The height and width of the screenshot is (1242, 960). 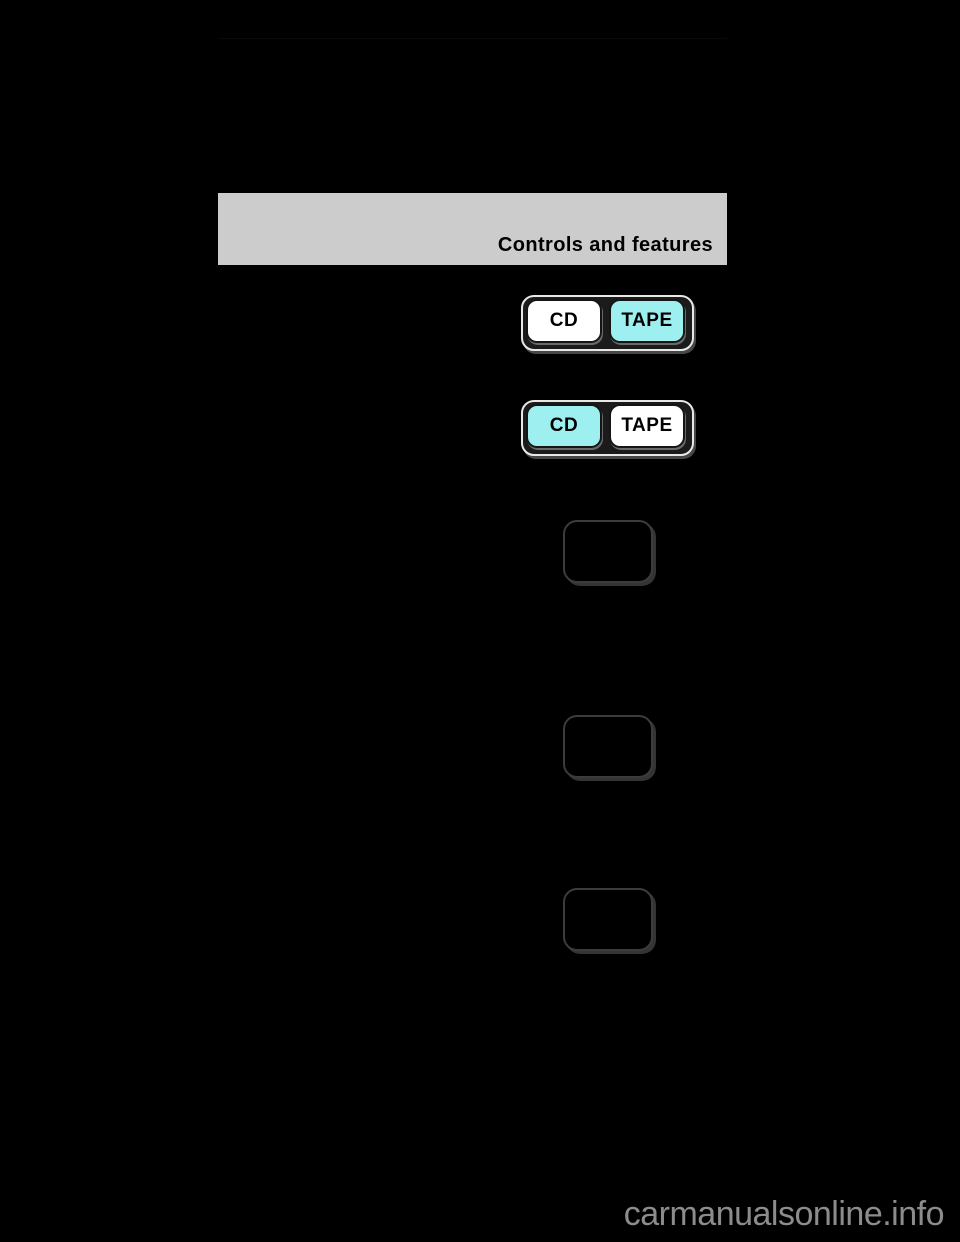 I want to click on site-watermark: carmanualsonline.info, so click(x=784, y=1214).